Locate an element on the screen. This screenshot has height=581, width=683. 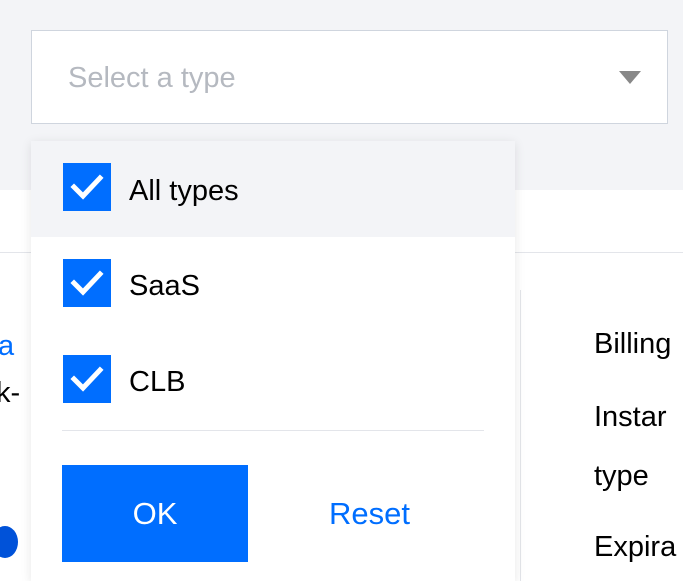
status-dot is located at coordinates (9, 542).